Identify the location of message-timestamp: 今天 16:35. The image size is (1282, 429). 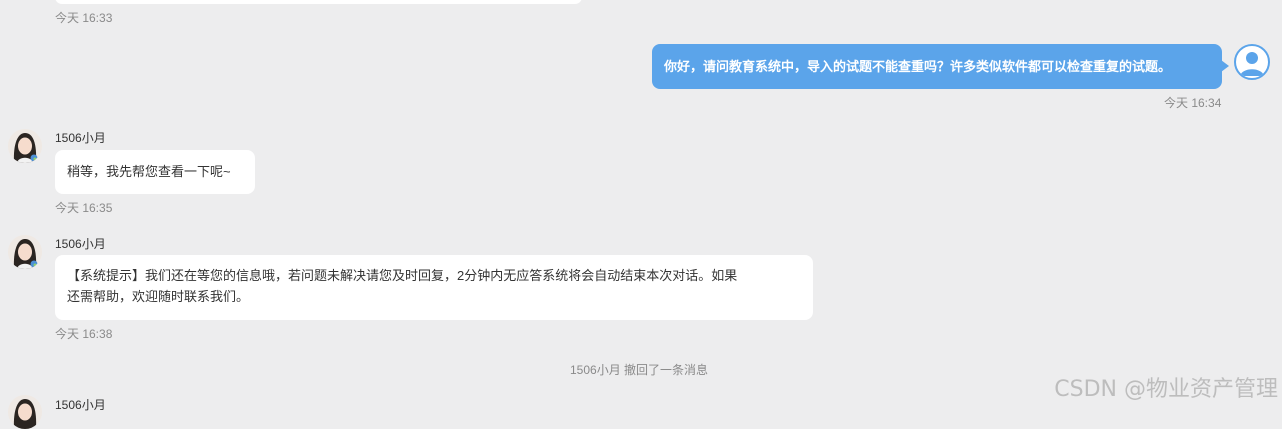
(84, 208).